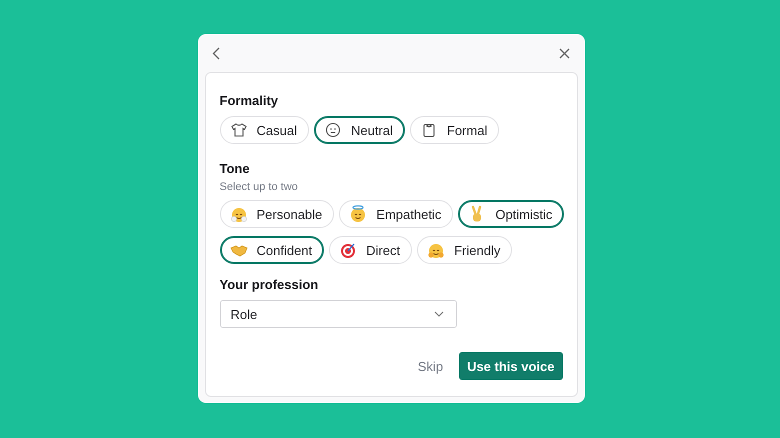  Describe the element at coordinates (216, 53) in the screenshot. I see `back-icon` at that location.